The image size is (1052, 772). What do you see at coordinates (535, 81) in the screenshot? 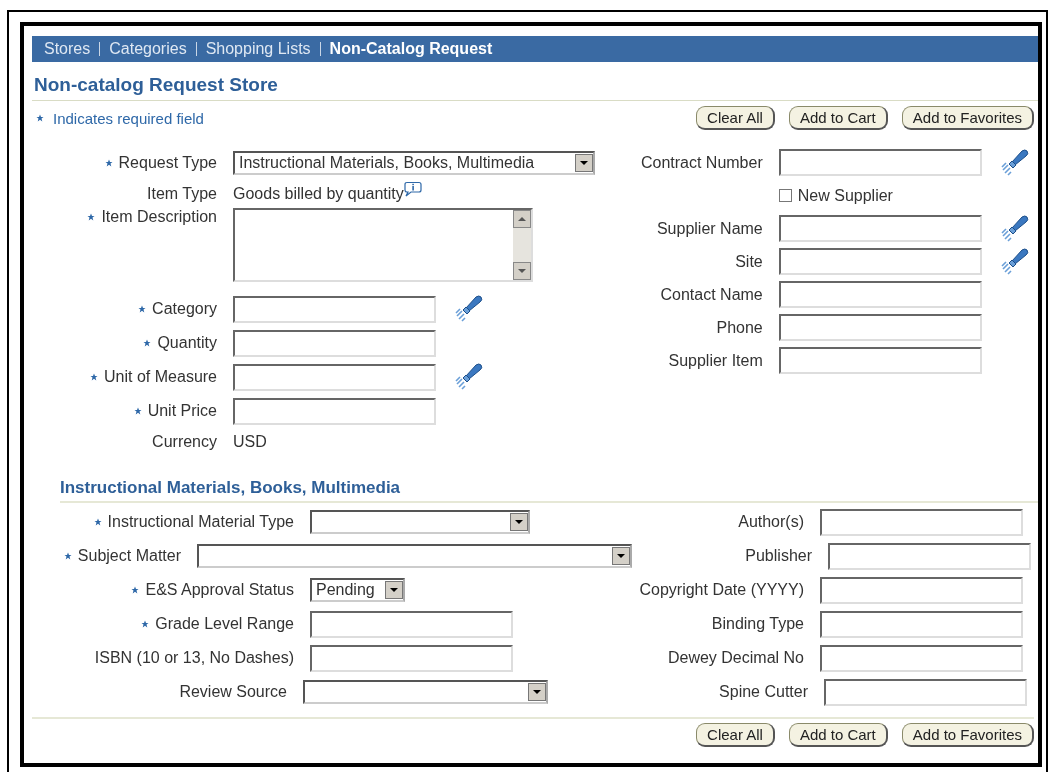
I see `page-title: Non-catalog Request Store` at bounding box center [535, 81].